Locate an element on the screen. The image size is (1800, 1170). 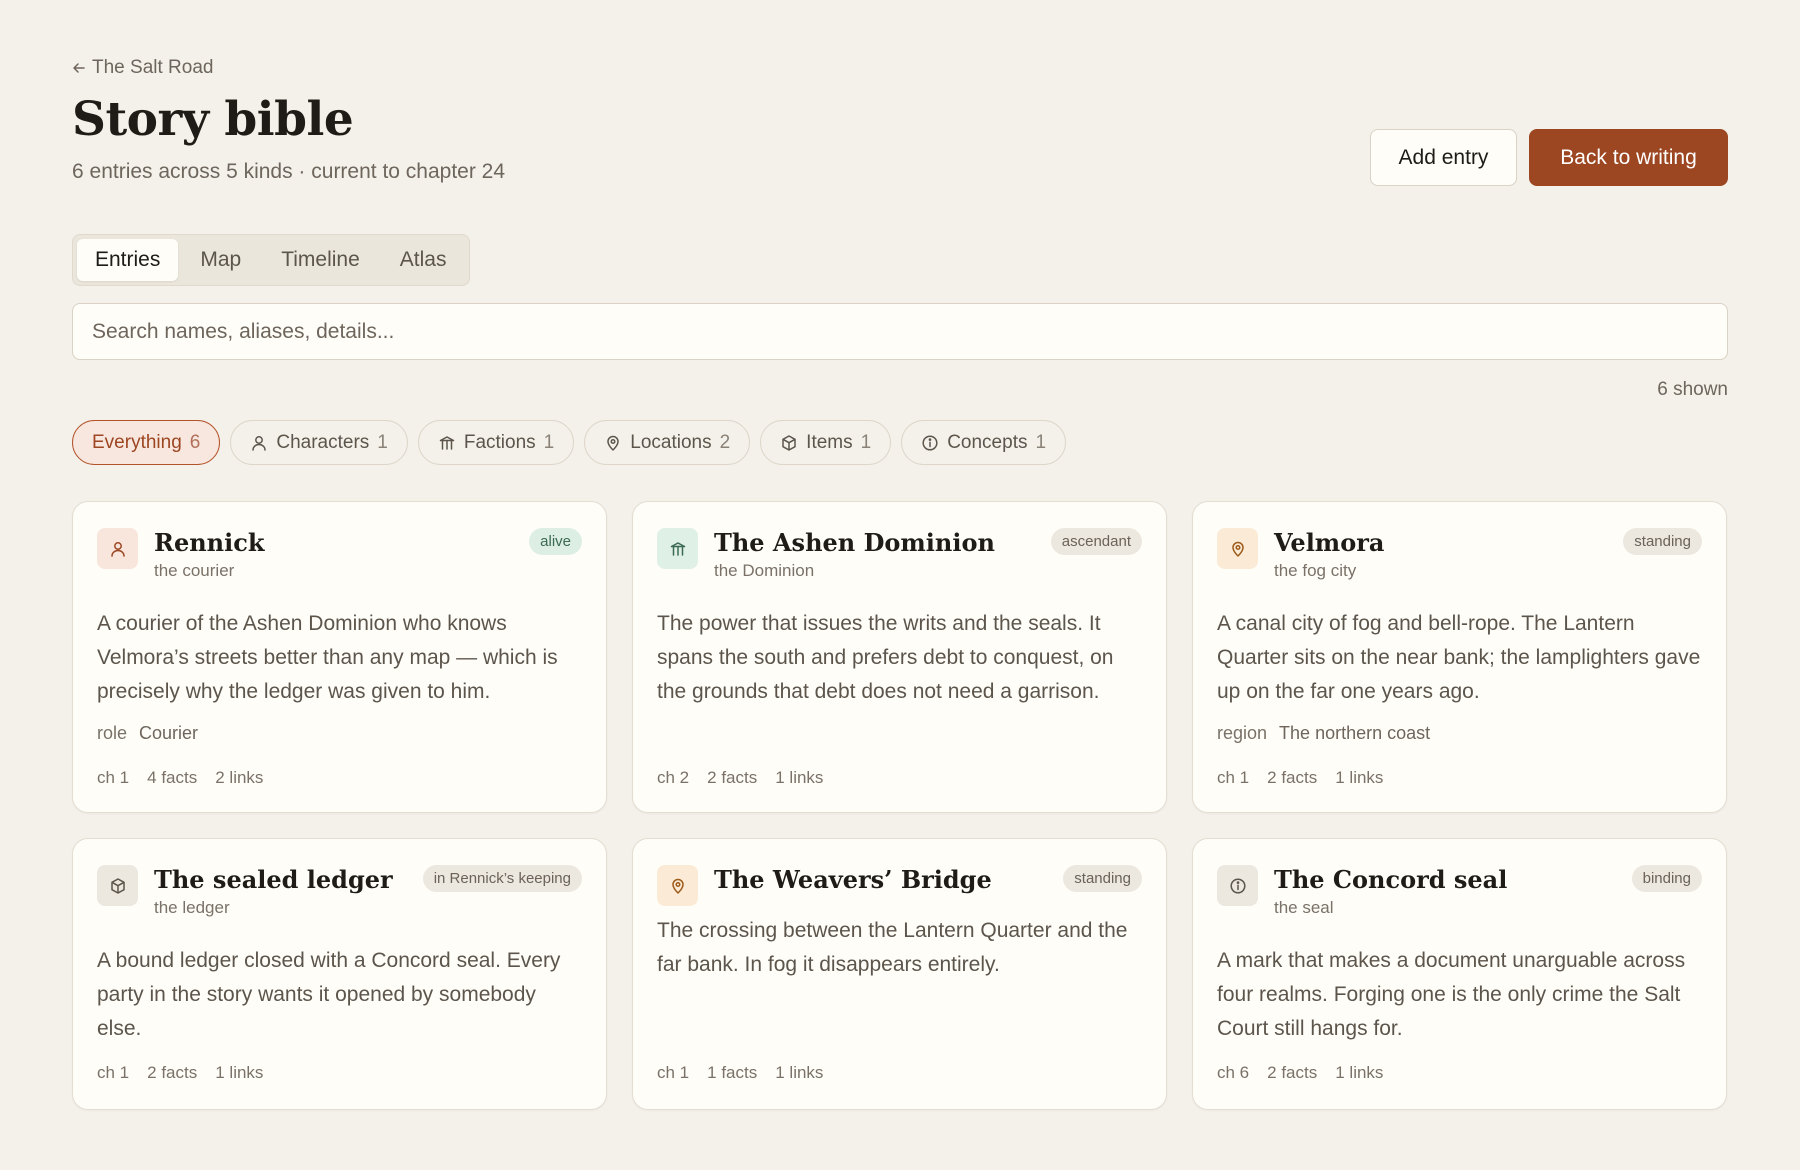
tab-entries: Entries is located at coordinates (128, 260).